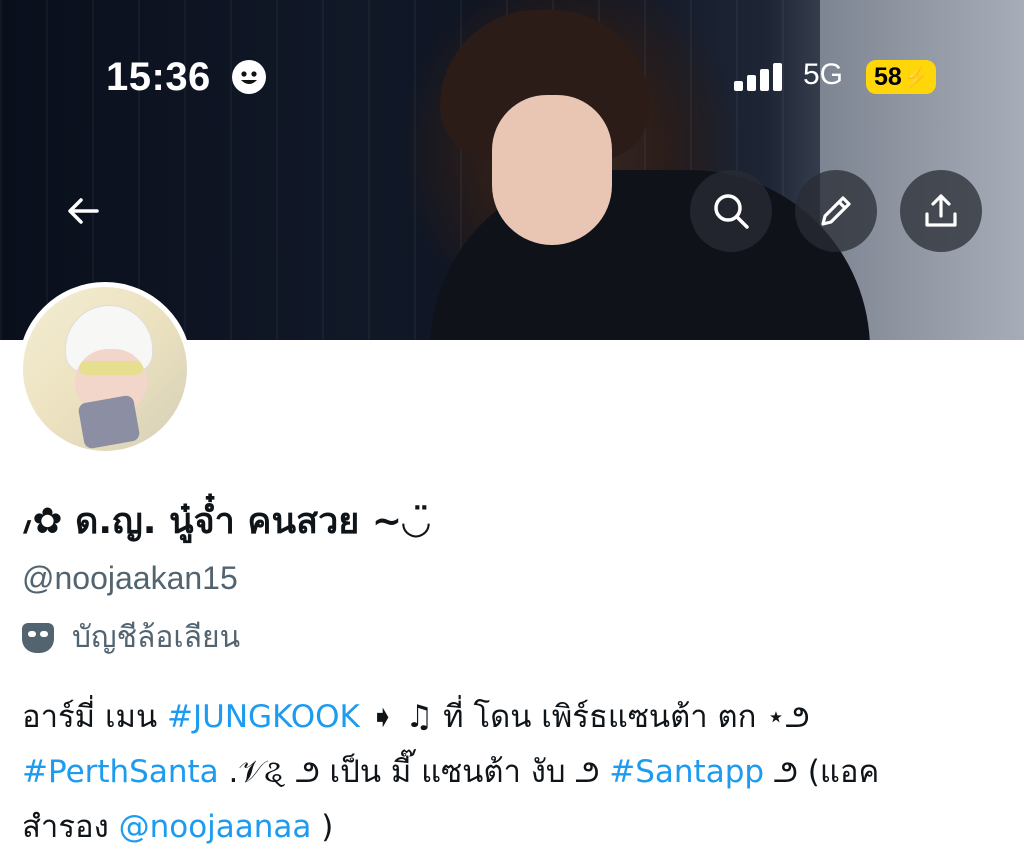 This screenshot has height=866, width=1024. I want to click on cellular-signal-icon, so click(761, 77).